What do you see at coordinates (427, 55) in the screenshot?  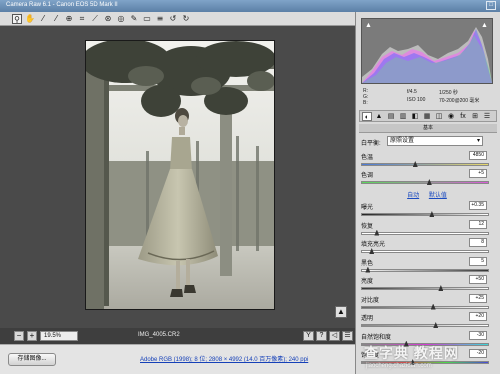 I see `histogram-graph` at bounding box center [427, 55].